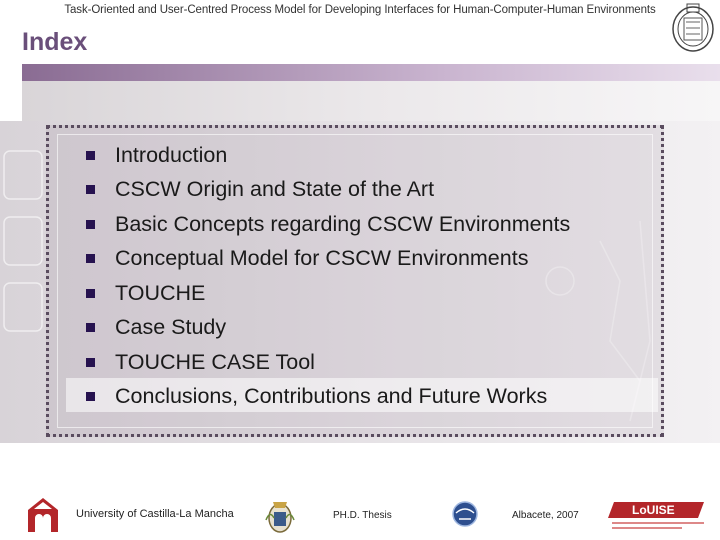  I want to click on list-item-label: CSCW Origin and State of the Art, so click(275, 189).